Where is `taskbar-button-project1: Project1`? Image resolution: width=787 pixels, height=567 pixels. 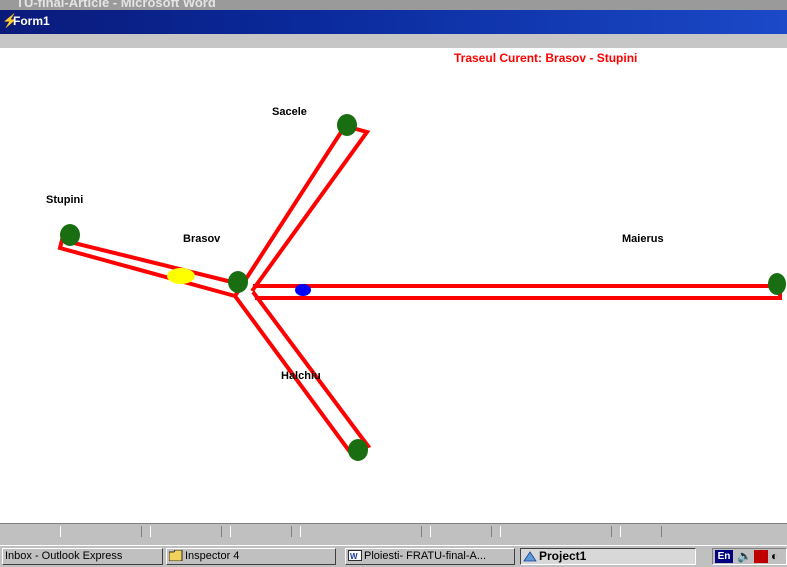 taskbar-button-project1: Project1 is located at coordinates (608, 556).